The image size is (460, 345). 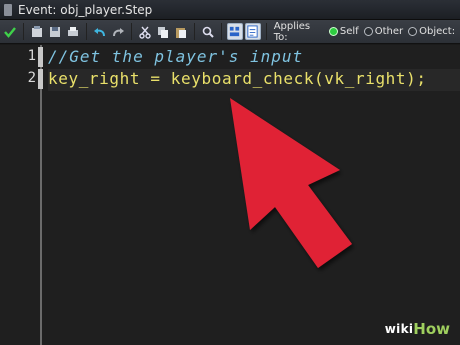 What do you see at coordinates (431, 329) in the screenshot?
I see `watermark-how: How` at bounding box center [431, 329].